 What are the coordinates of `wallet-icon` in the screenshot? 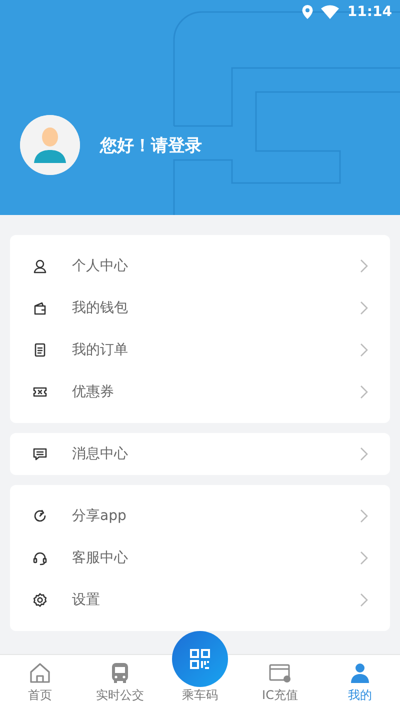 It's located at (40, 308).